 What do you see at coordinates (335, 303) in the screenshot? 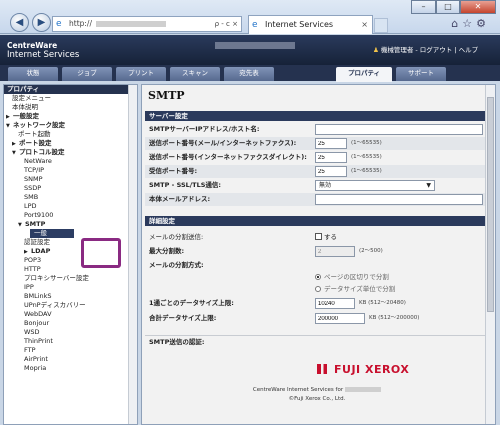
I see `per-mail-input` at bounding box center [335, 303].